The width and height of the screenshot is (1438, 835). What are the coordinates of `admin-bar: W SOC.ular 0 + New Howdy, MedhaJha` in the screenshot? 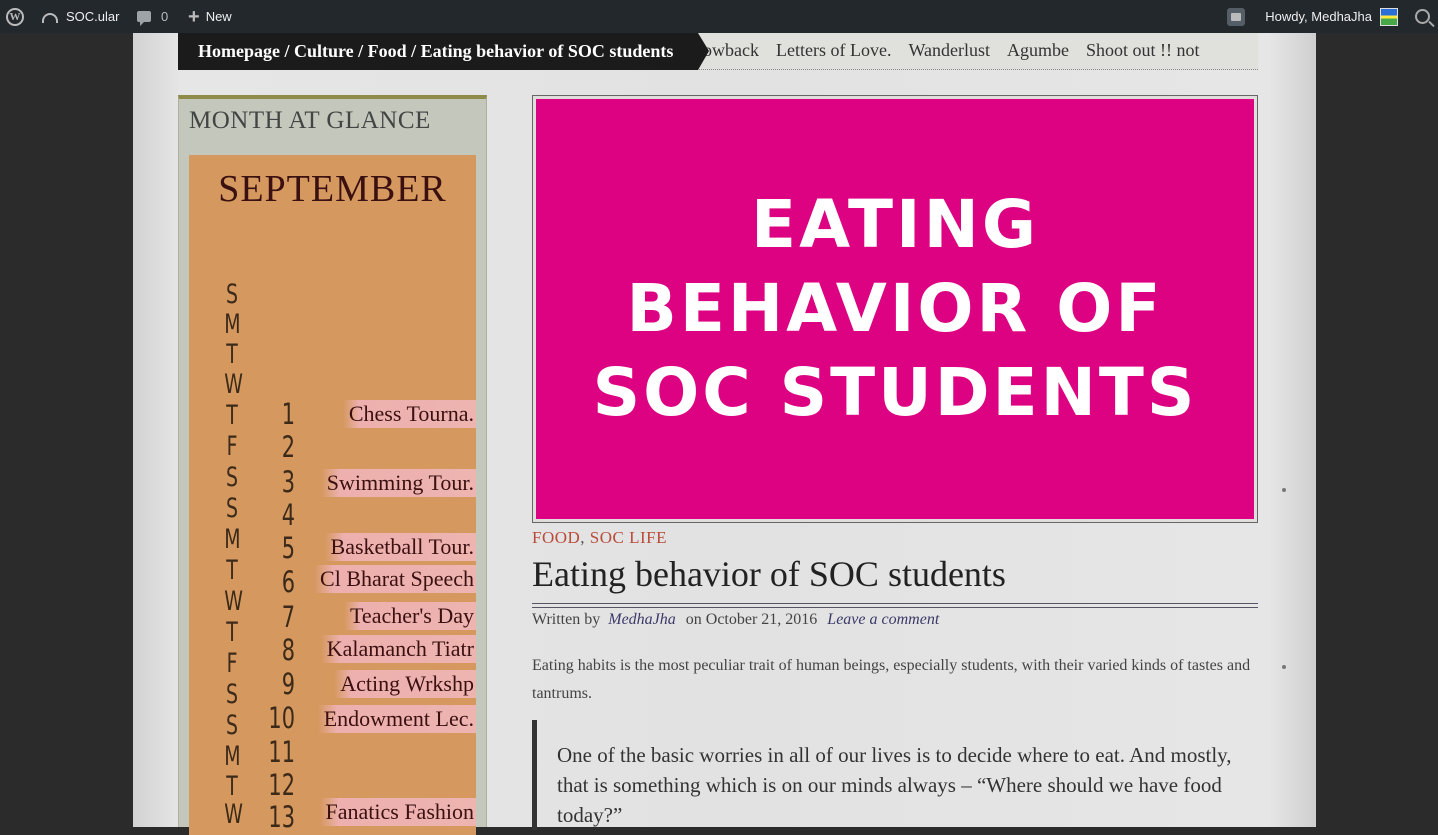 It's located at (719, 16).